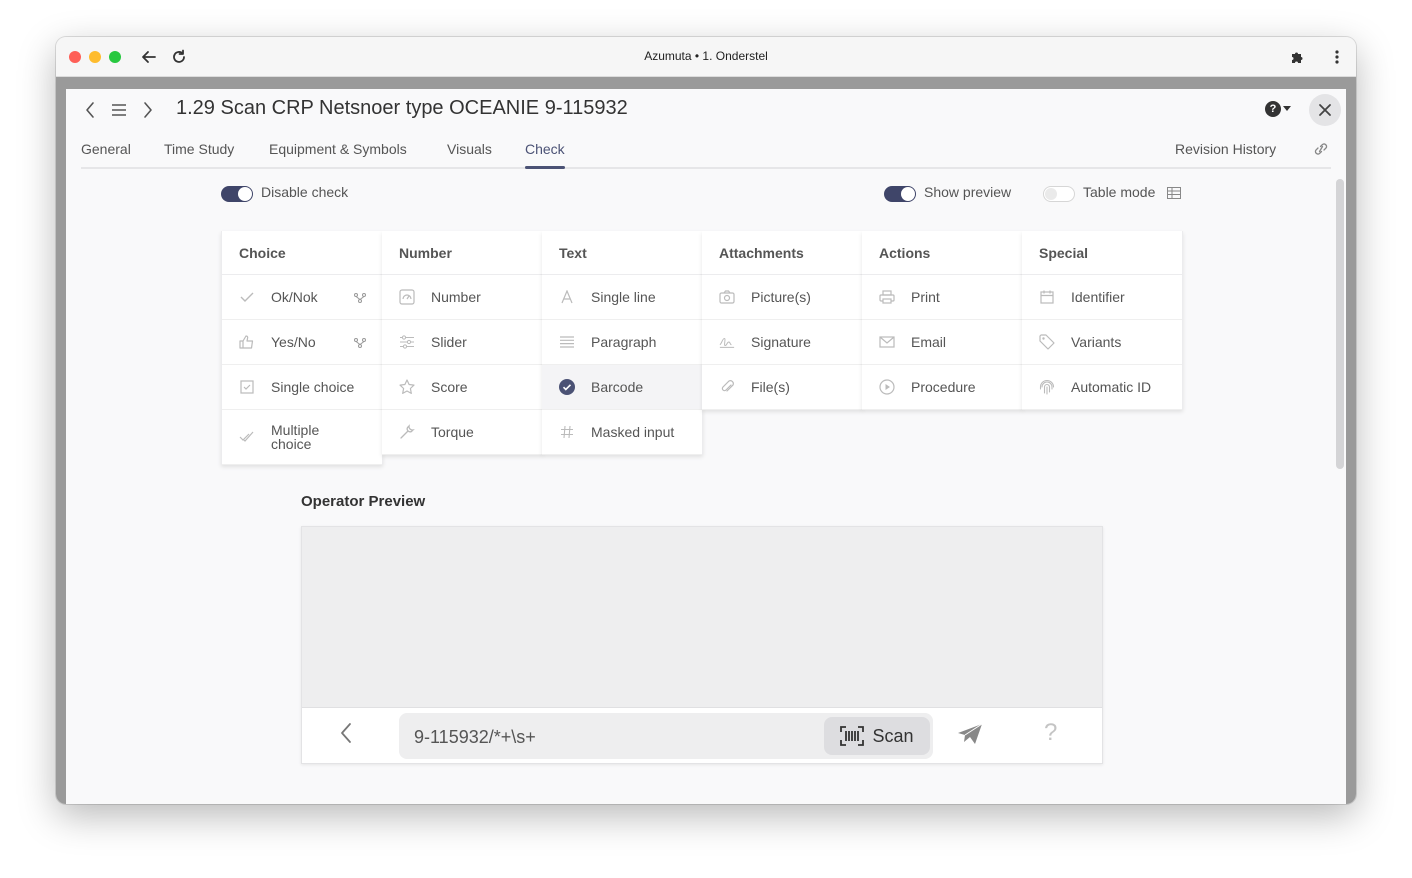 The height and width of the screenshot is (878, 1412). I want to click on help-dropdown-button: ?, so click(1278, 109).